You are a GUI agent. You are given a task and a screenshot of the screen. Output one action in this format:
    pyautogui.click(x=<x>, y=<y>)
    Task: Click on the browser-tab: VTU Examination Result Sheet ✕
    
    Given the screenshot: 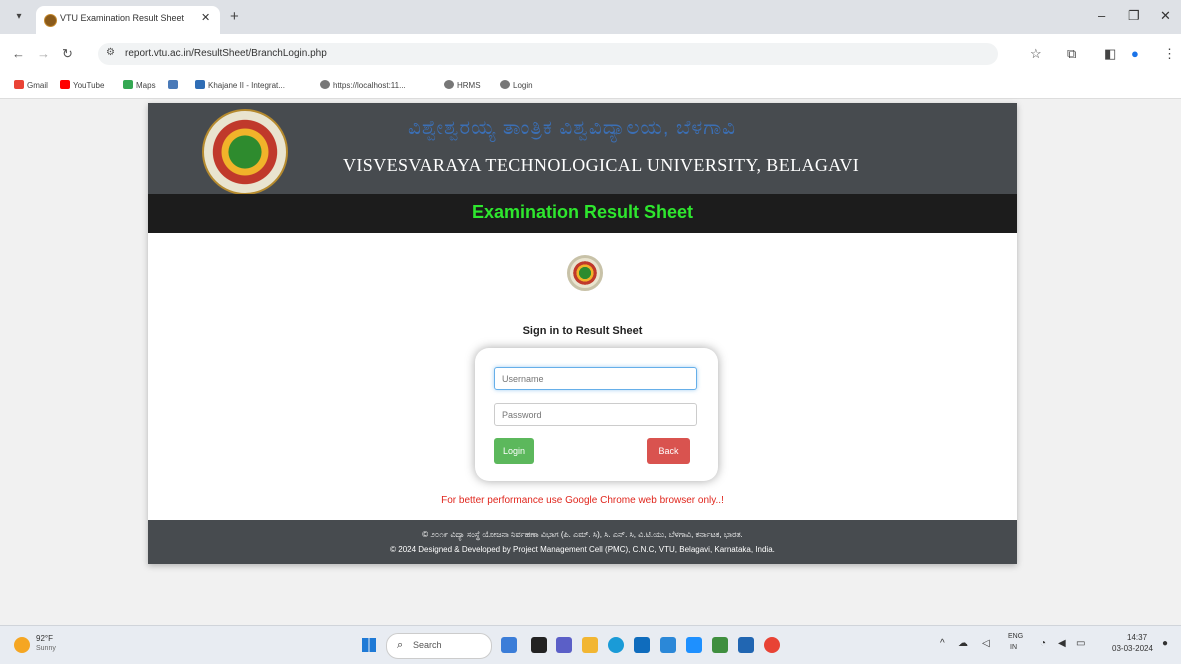 What is the action you would take?
    pyautogui.click(x=128, y=20)
    